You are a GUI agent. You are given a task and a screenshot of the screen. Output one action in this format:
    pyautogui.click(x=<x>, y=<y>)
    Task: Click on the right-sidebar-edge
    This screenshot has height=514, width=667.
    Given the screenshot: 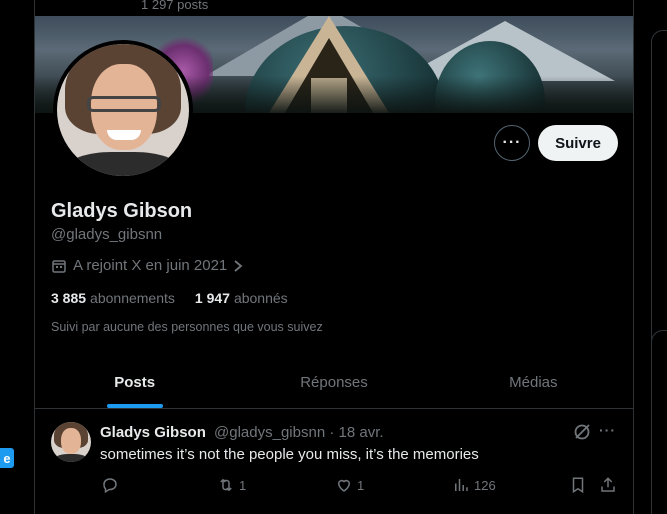 What is the action you would take?
    pyautogui.click(x=659, y=190)
    